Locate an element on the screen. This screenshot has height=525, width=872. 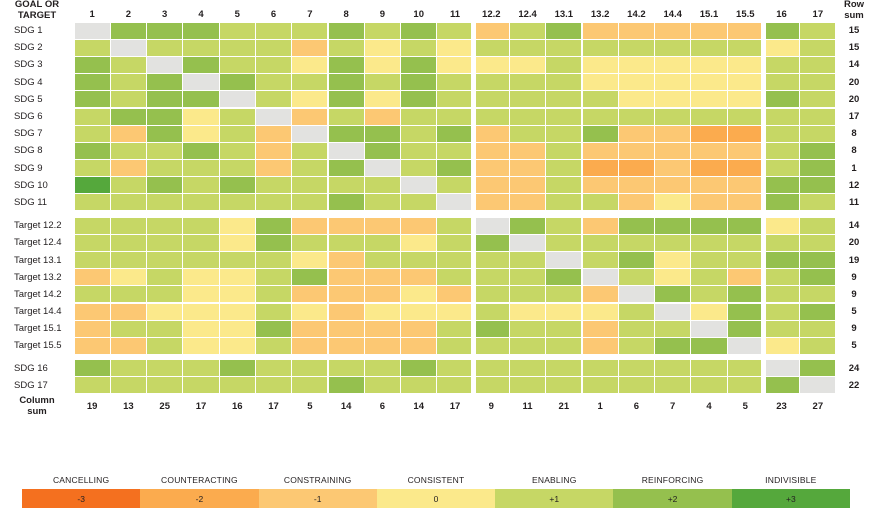
matrix-spacer is located at coordinates (436, 357).